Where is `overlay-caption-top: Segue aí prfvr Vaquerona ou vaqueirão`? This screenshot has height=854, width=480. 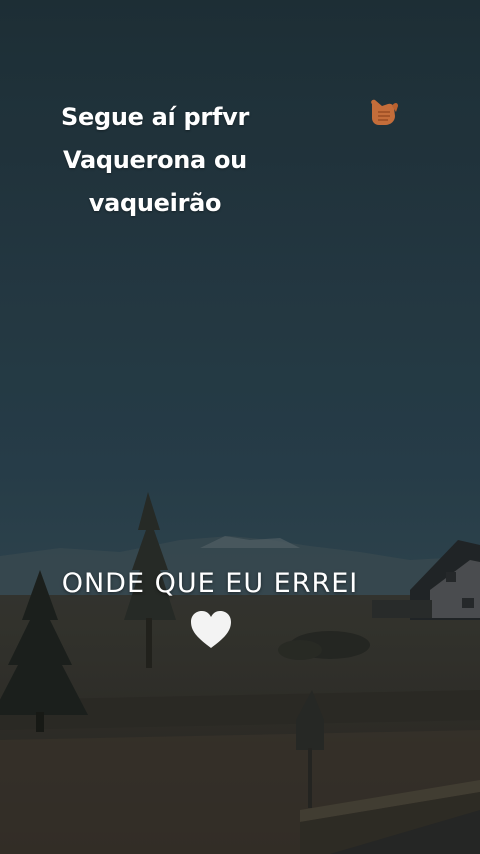 overlay-caption-top: Segue aí prfvr Vaquerona ou vaqueirão is located at coordinates (155, 160).